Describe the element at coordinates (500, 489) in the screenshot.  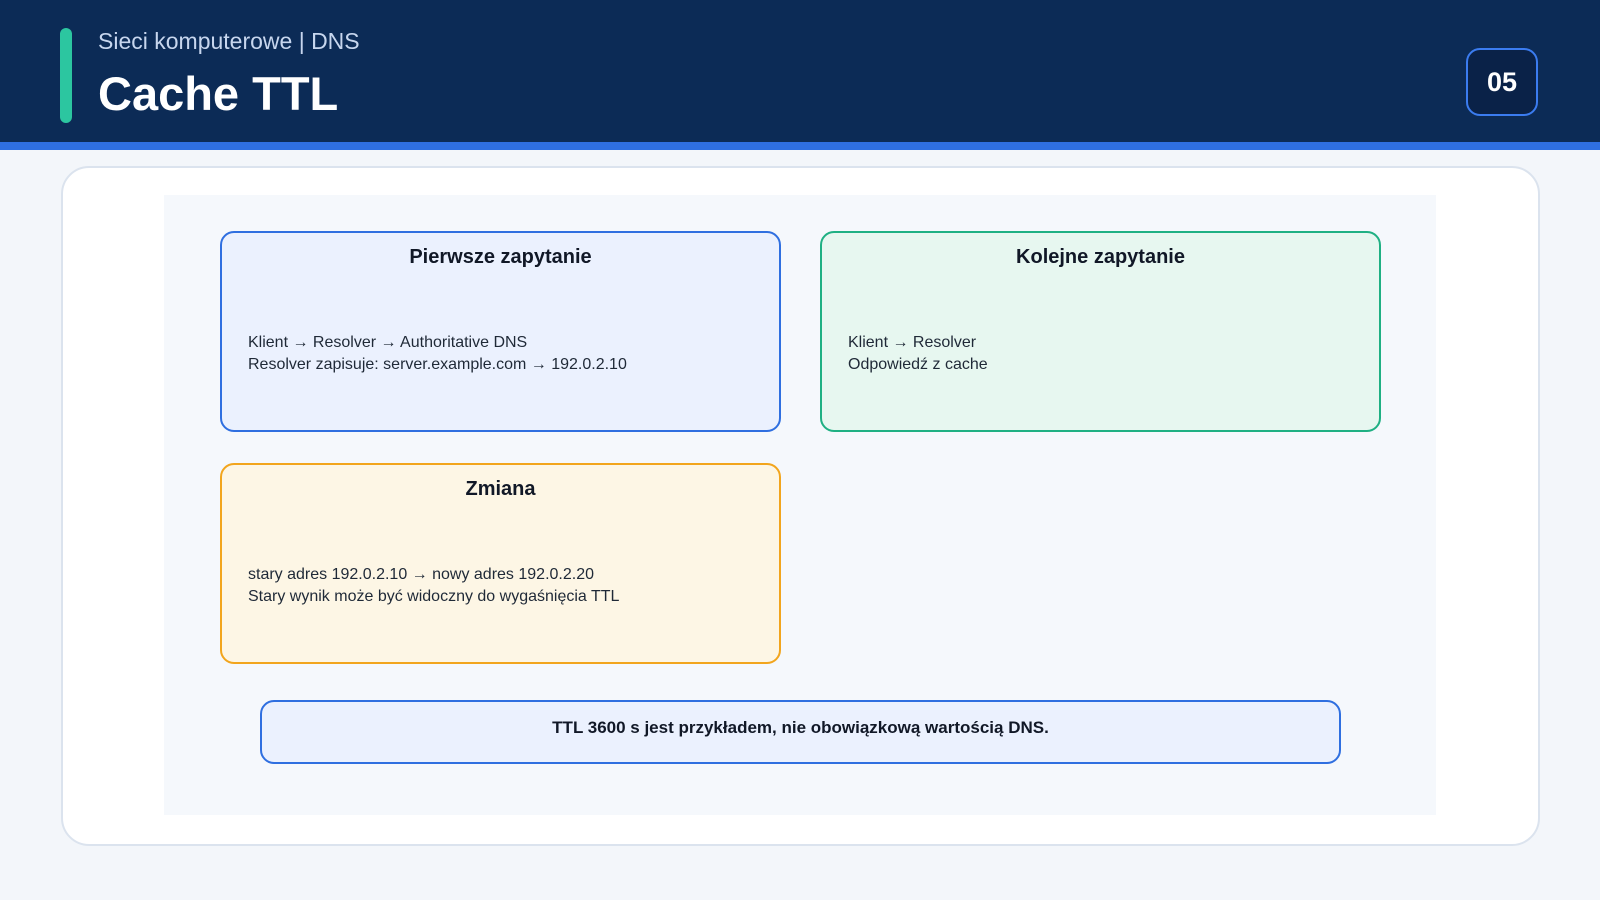
I see `change-title: Zmiana` at that location.